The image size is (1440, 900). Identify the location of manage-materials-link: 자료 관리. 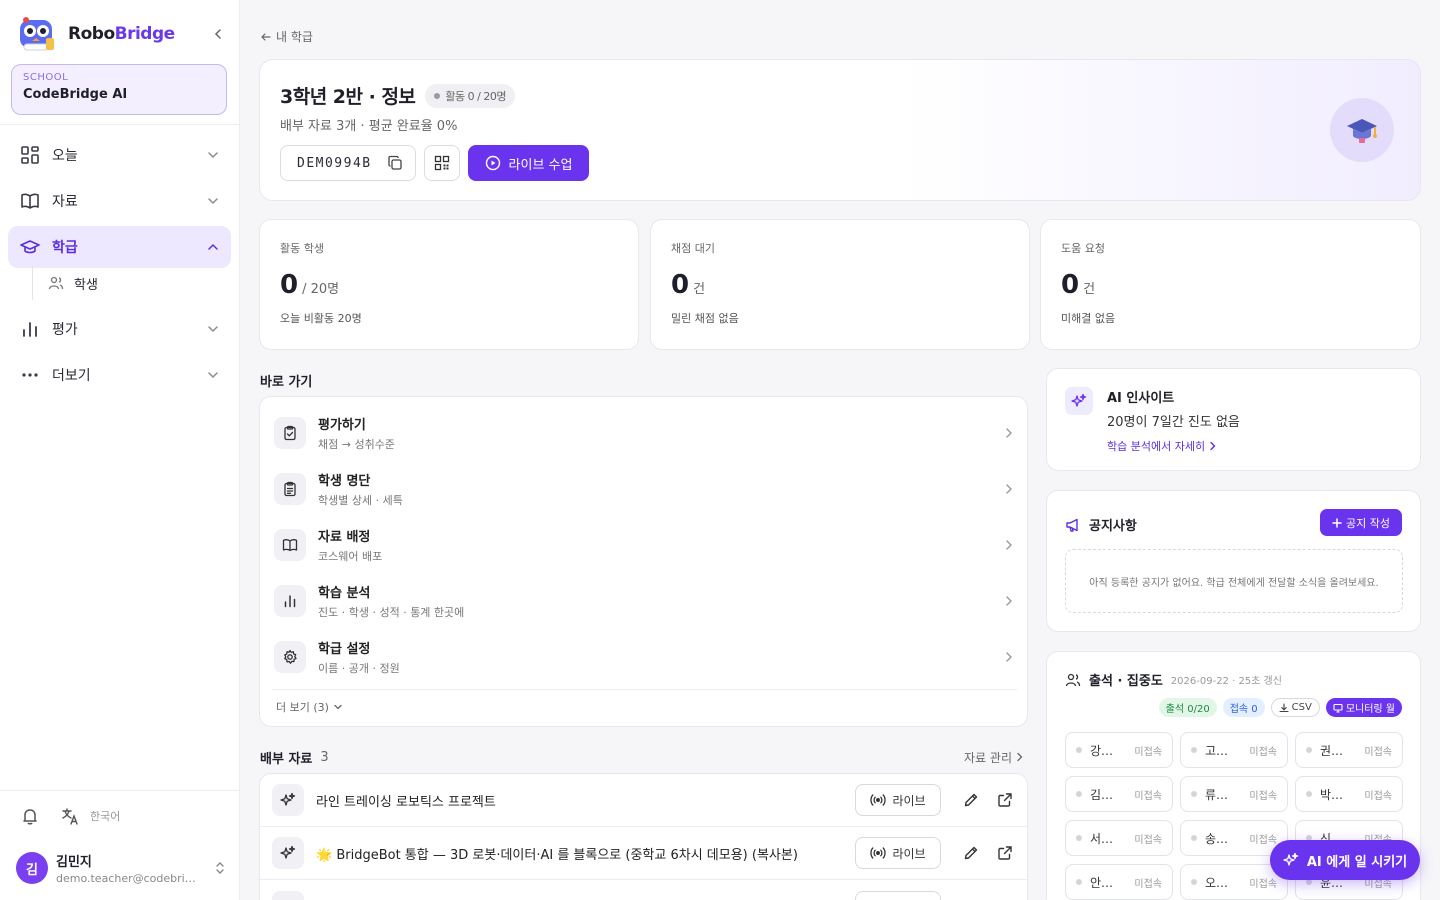
(994, 757).